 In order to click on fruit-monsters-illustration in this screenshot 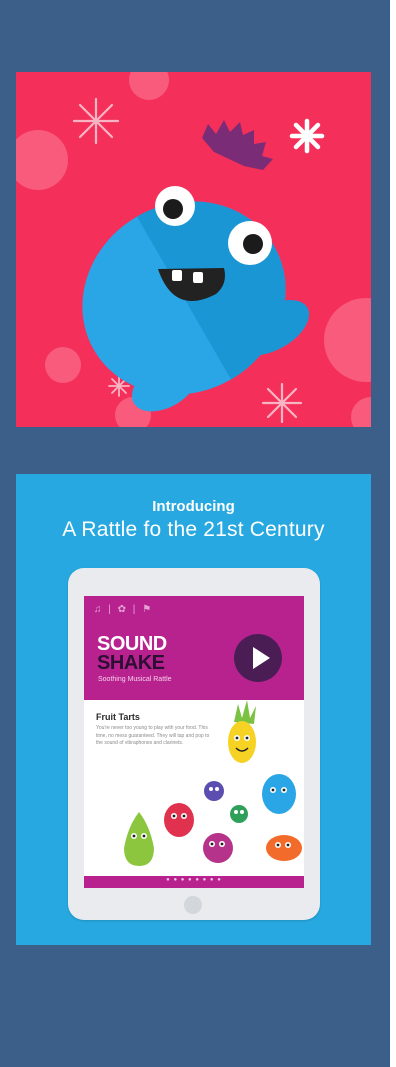, I will do `click(213, 783)`.